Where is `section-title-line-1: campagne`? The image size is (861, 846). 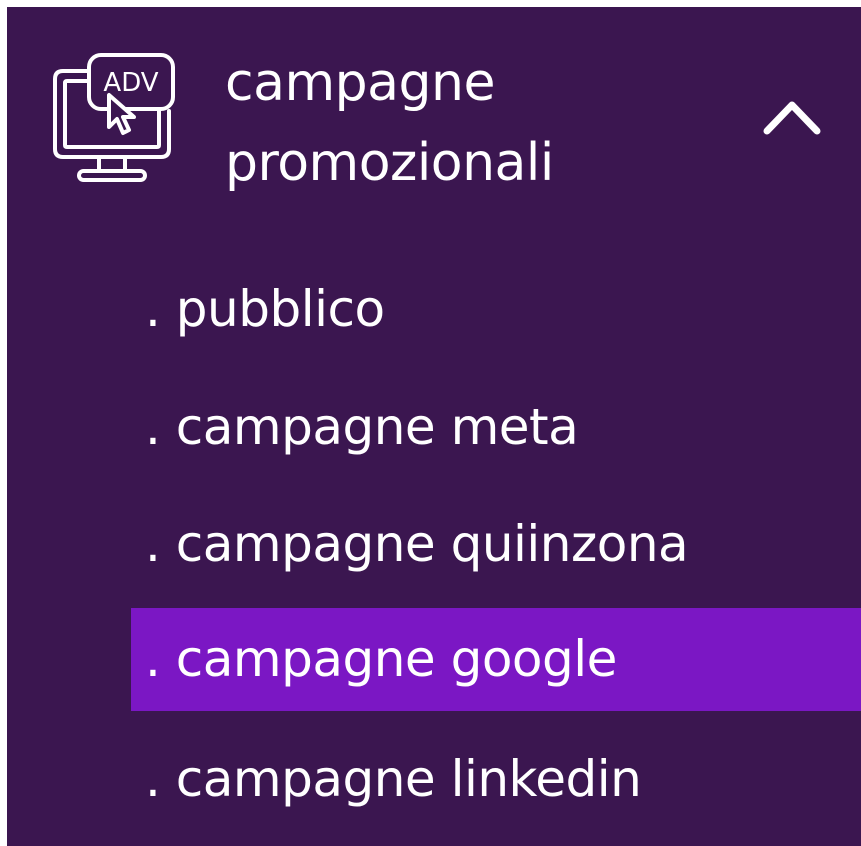
section-title-line-1: campagne is located at coordinates (360, 83).